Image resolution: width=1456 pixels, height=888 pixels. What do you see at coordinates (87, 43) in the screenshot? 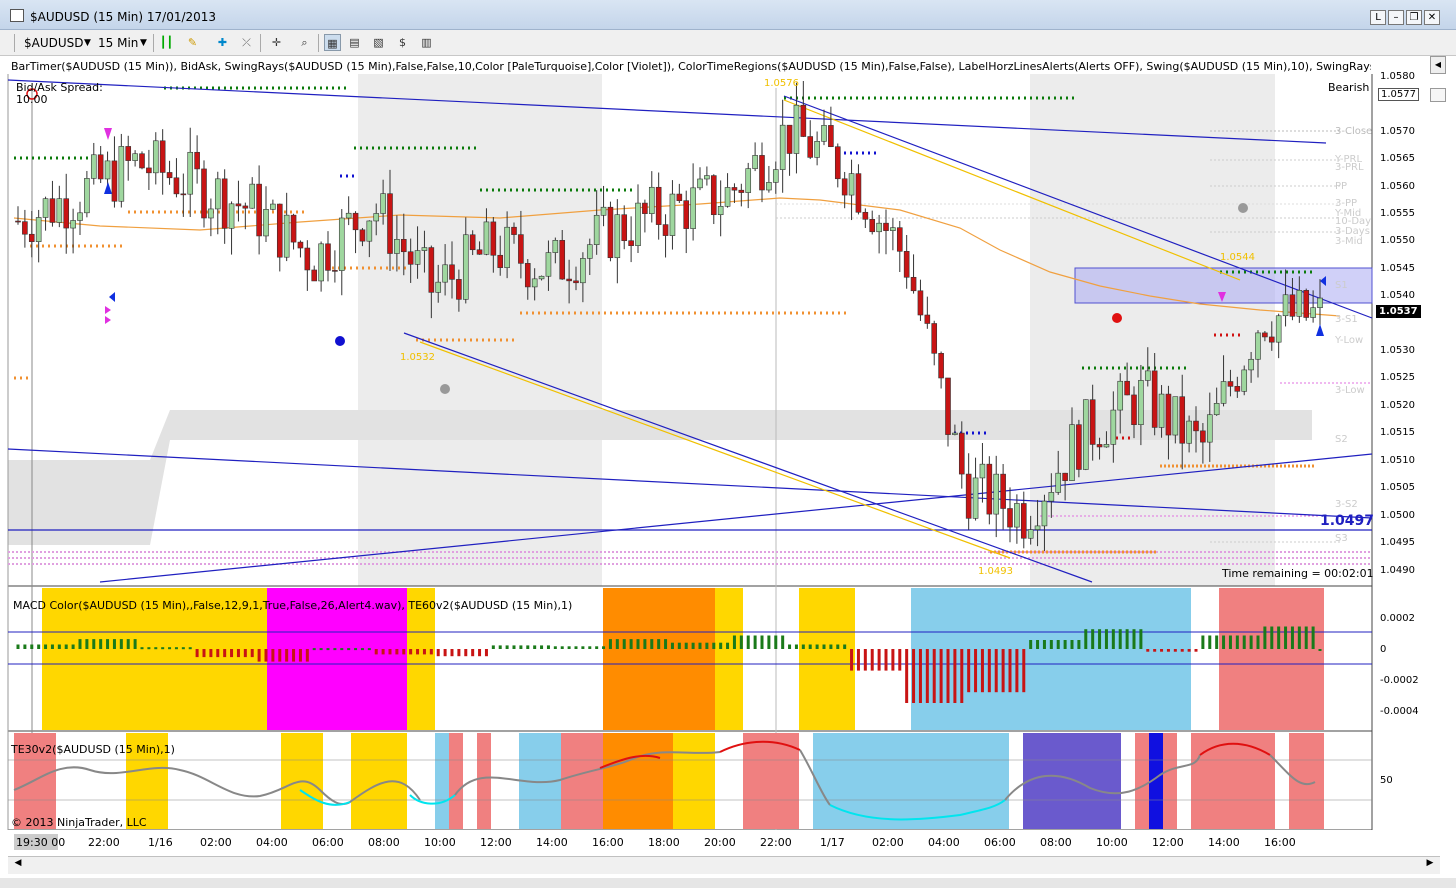
I see `instrument-dropdown-icon: ▼` at bounding box center [87, 43].